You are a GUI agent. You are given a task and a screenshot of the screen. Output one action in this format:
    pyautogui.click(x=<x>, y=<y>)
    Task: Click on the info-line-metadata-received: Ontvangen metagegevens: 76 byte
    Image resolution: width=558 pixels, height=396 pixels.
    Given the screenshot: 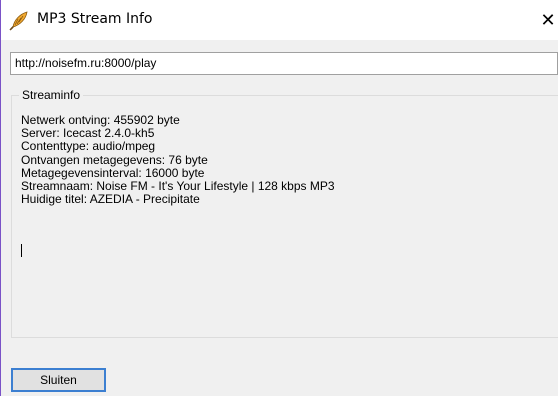 What is the action you would take?
    pyautogui.click(x=114, y=159)
    